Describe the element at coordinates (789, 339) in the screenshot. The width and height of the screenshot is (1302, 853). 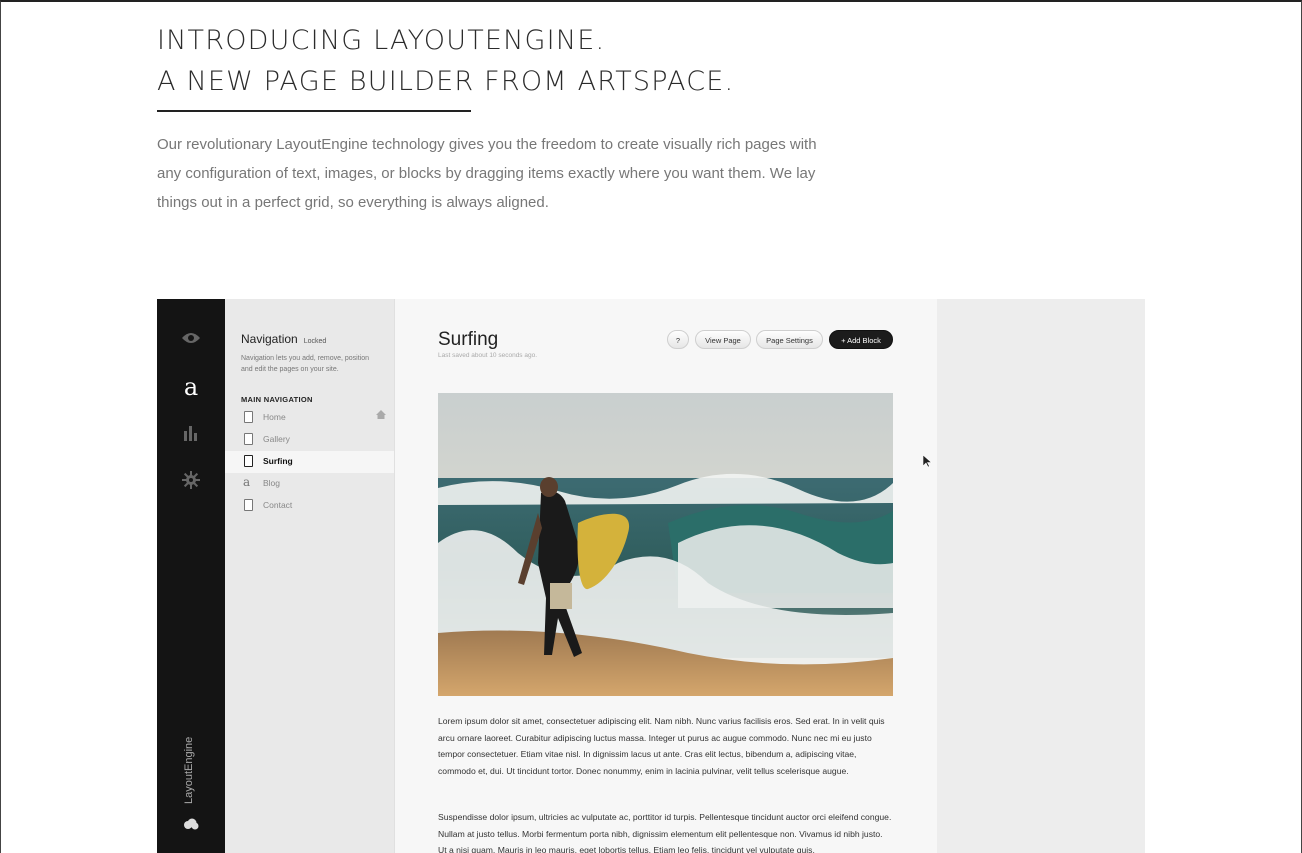
I see `page-settings-button: Page Settings` at that location.